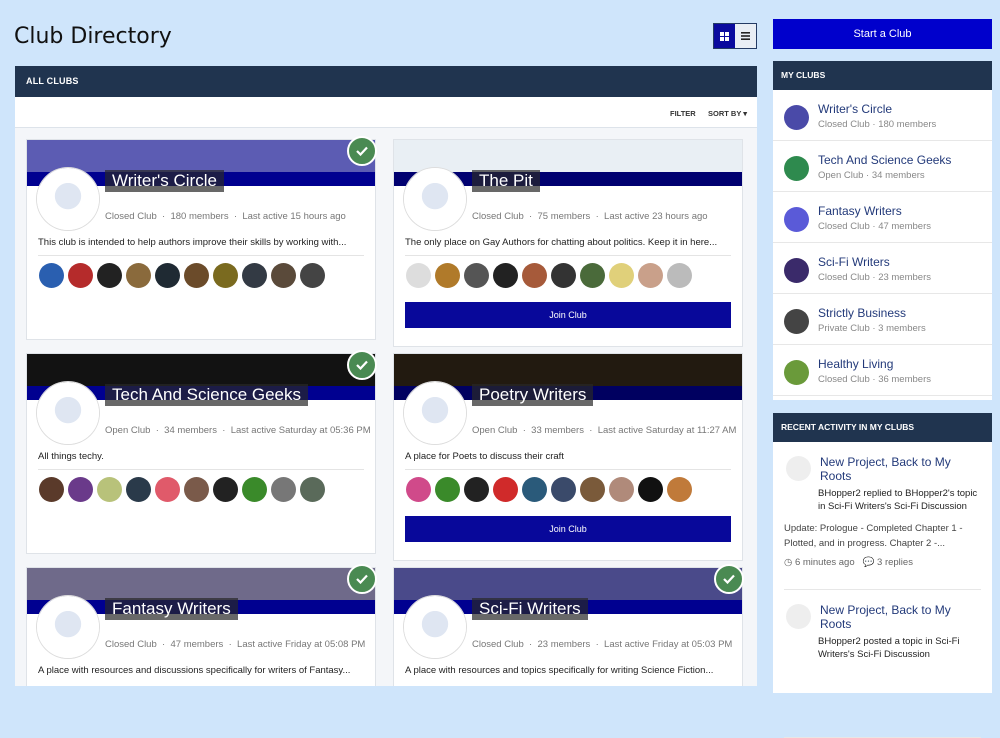  What do you see at coordinates (386, 112) in the screenshot?
I see `filter-bar: FILTER SORT BY ▾` at bounding box center [386, 112].